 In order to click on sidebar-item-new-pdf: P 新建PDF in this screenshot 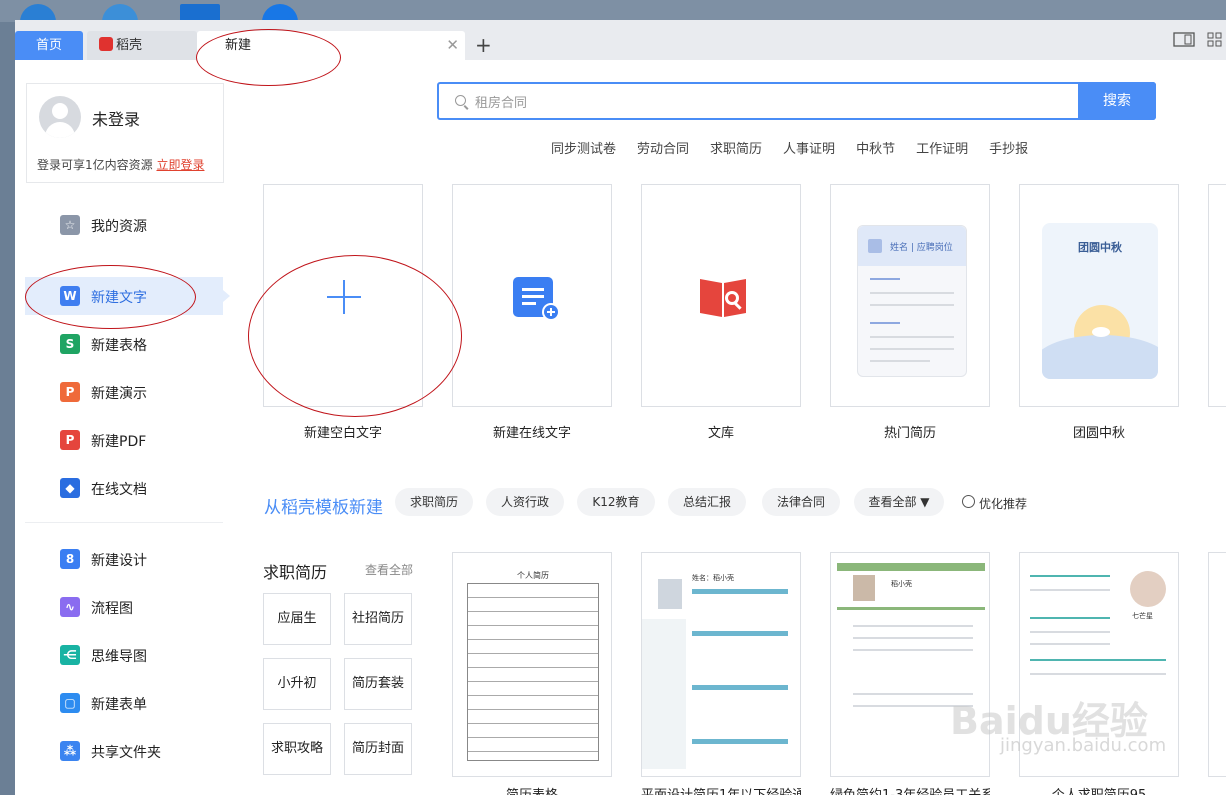, I will do `click(124, 440)`.